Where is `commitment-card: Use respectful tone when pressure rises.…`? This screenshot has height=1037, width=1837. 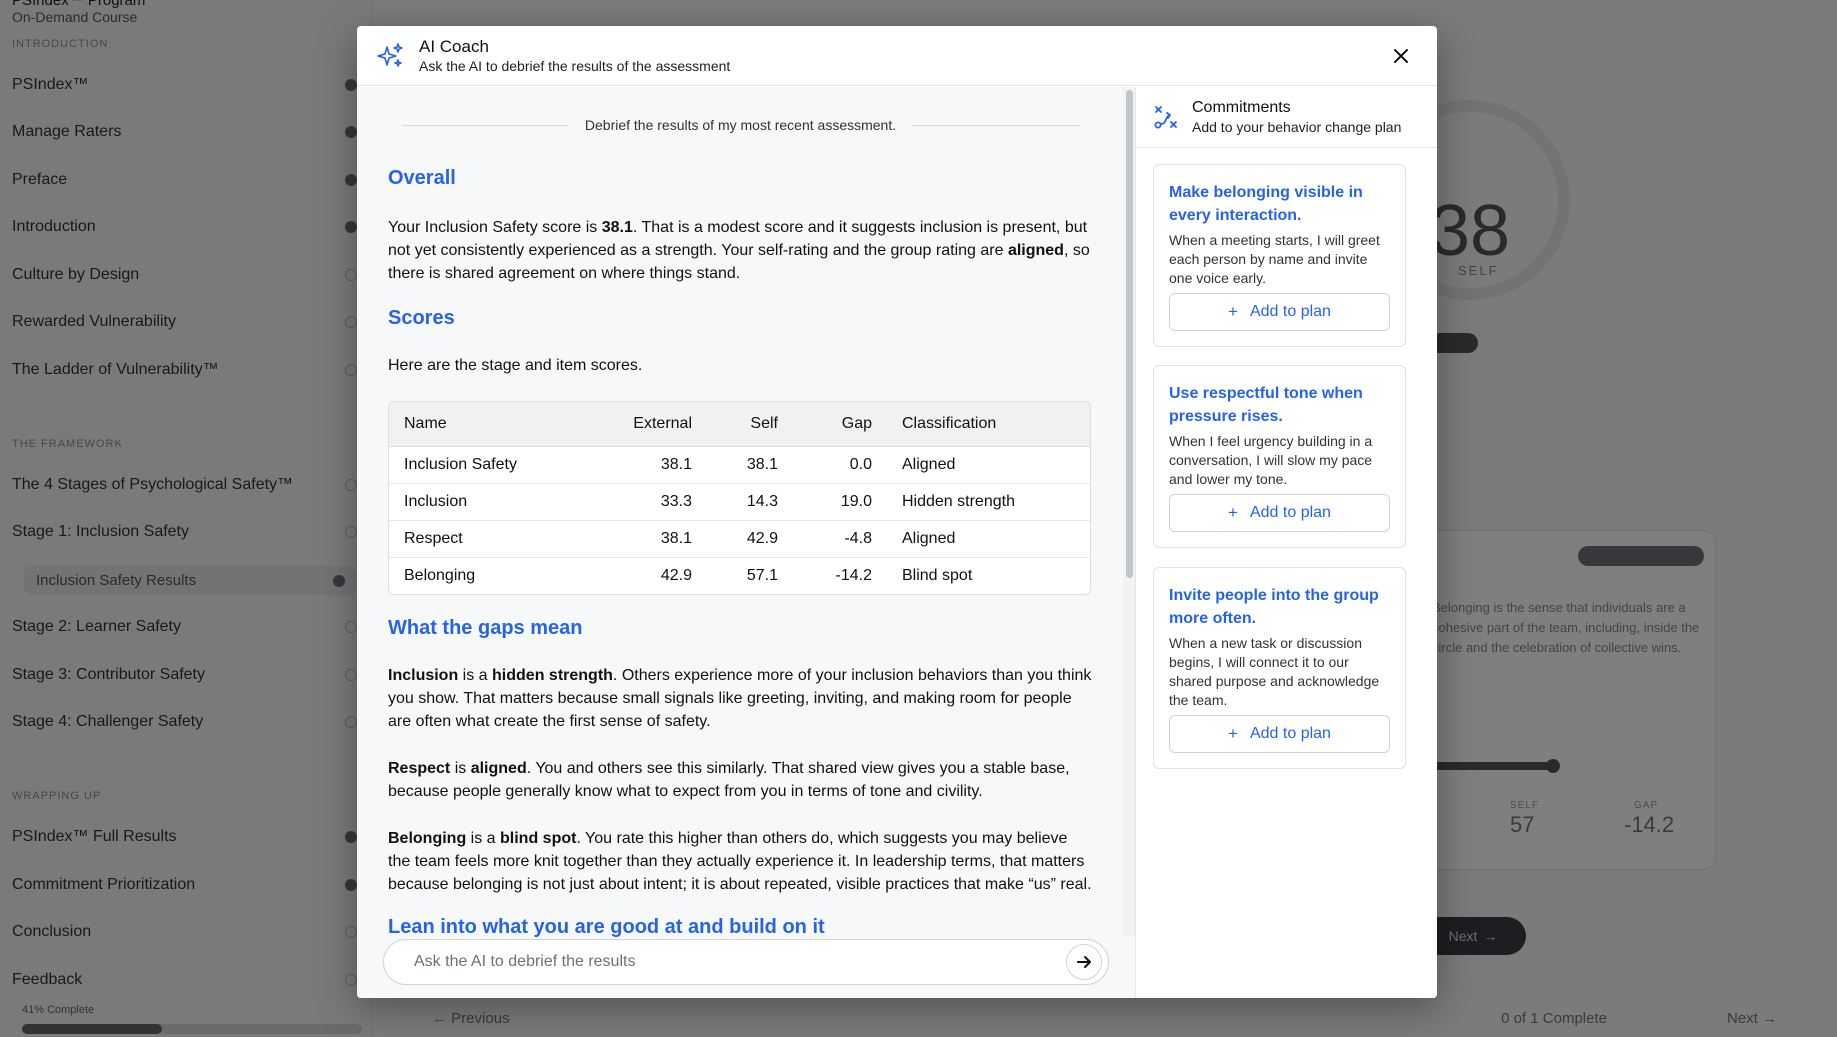
commitment-card: Use respectful tone when pressure rises.… is located at coordinates (1279, 456).